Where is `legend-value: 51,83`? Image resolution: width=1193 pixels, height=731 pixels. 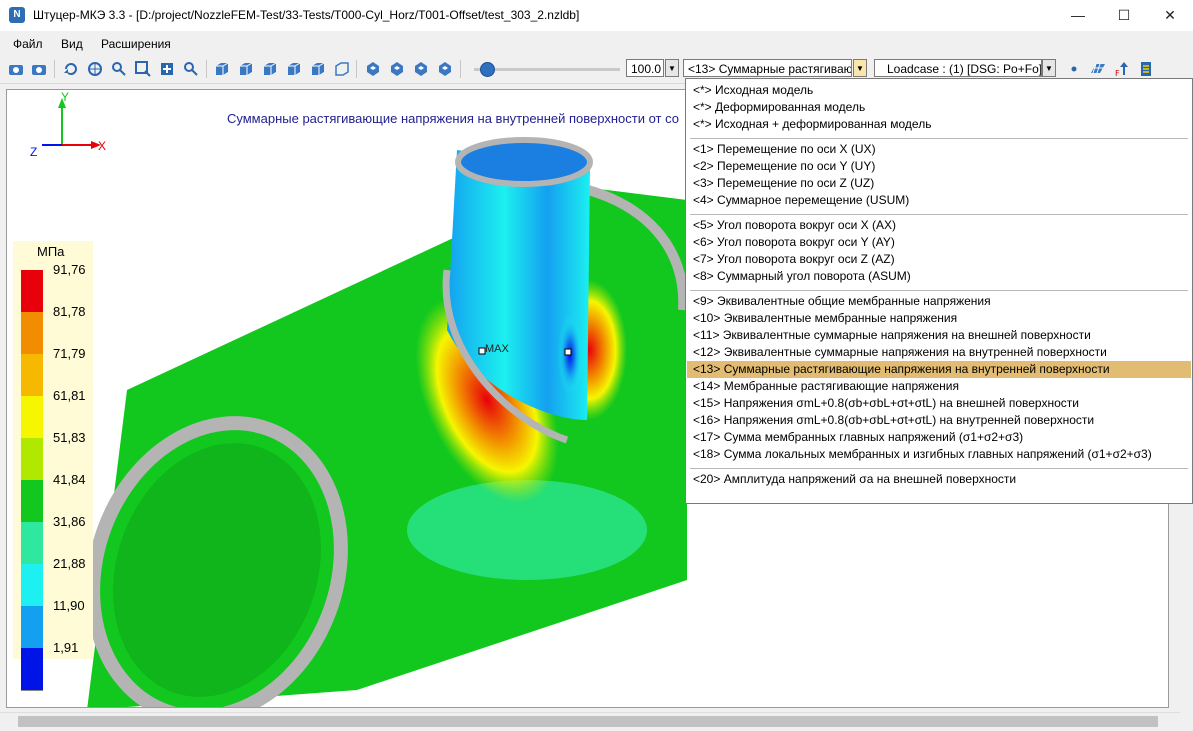 legend-value: 51,83 is located at coordinates (69, 437).